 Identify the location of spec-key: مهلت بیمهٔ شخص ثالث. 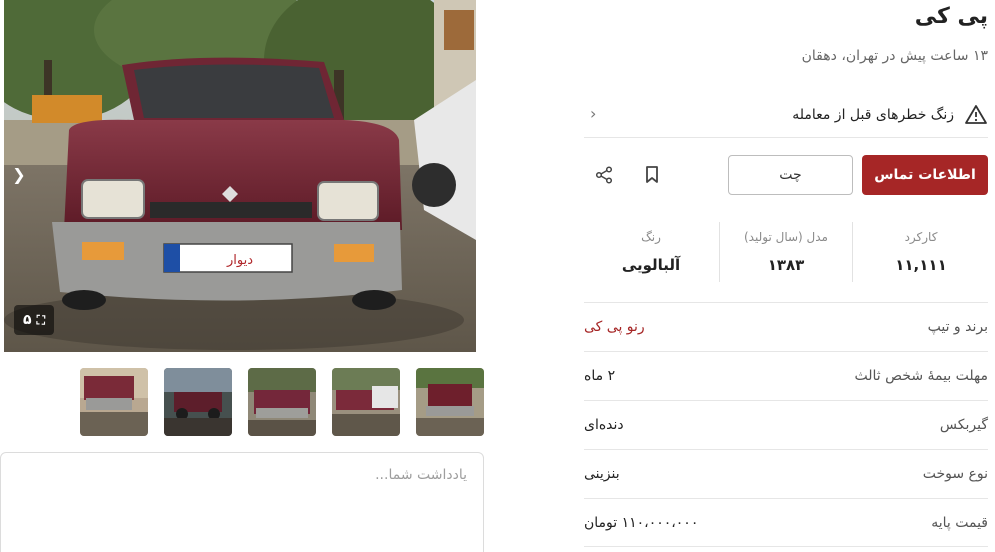
(921, 376).